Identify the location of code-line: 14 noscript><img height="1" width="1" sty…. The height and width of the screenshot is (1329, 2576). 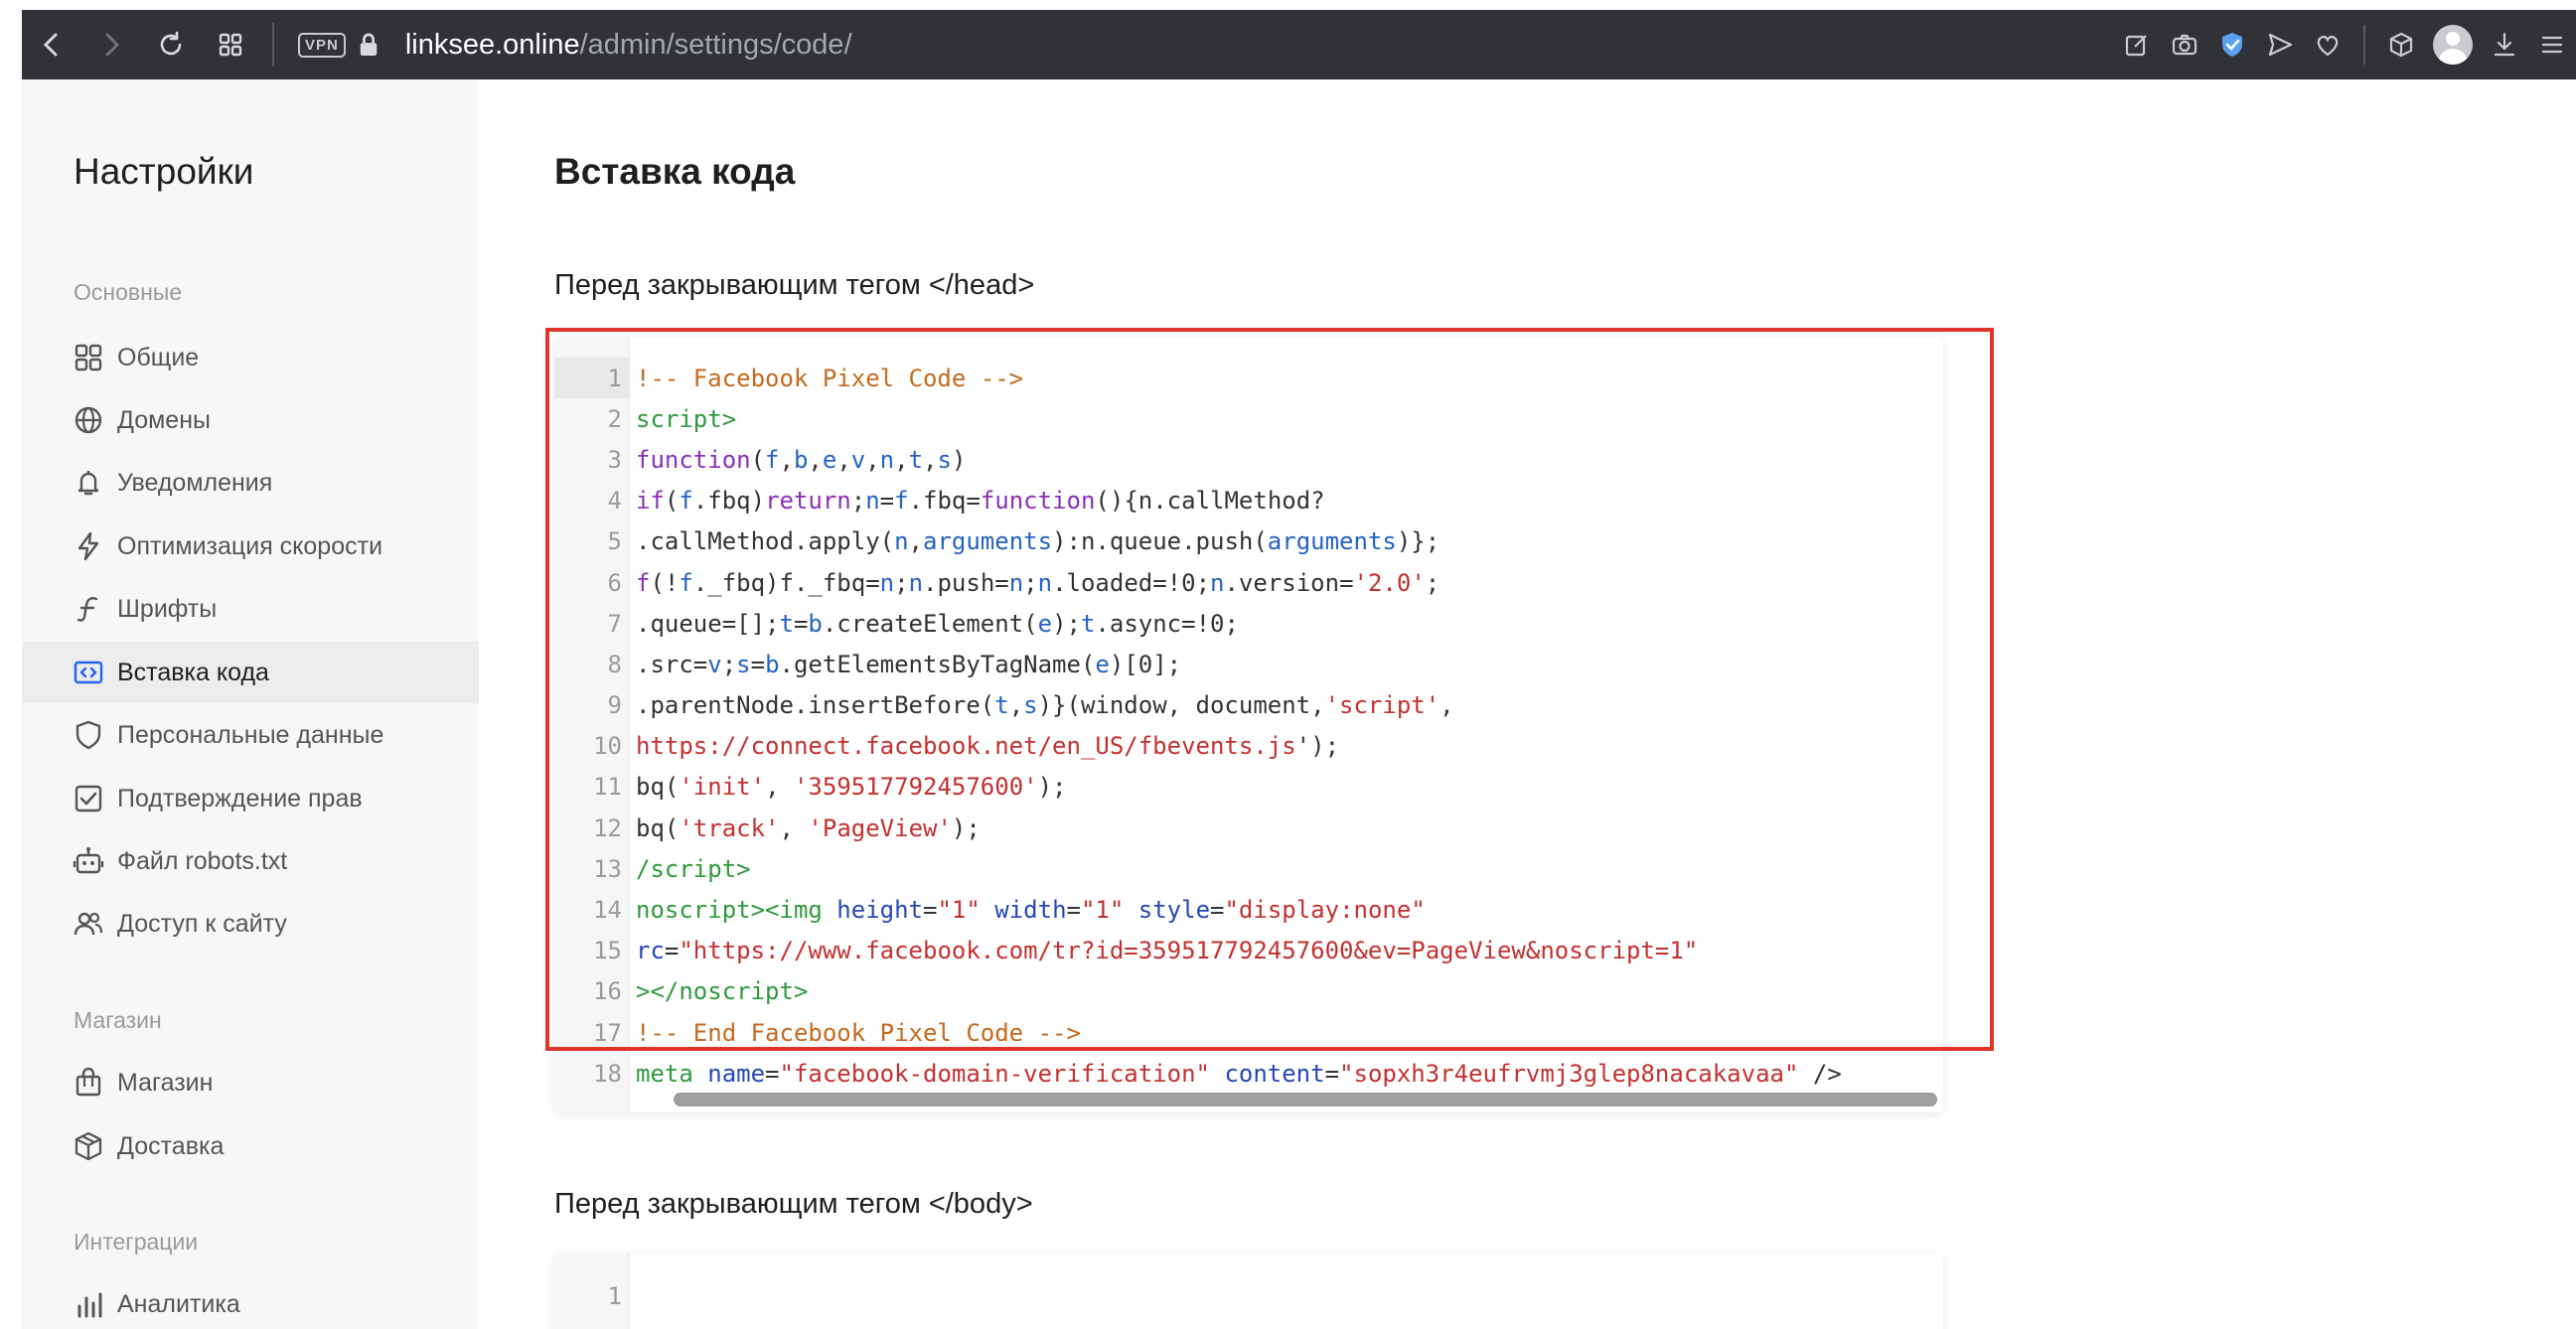
(1249, 909).